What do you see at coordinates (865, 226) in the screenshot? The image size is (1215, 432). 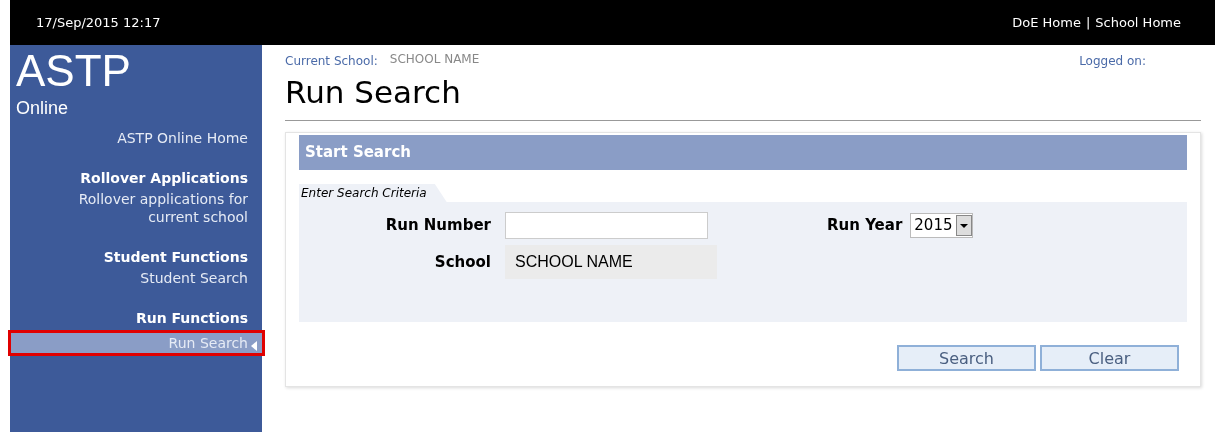 I see `run-year-label: Run Year` at bounding box center [865, 226].